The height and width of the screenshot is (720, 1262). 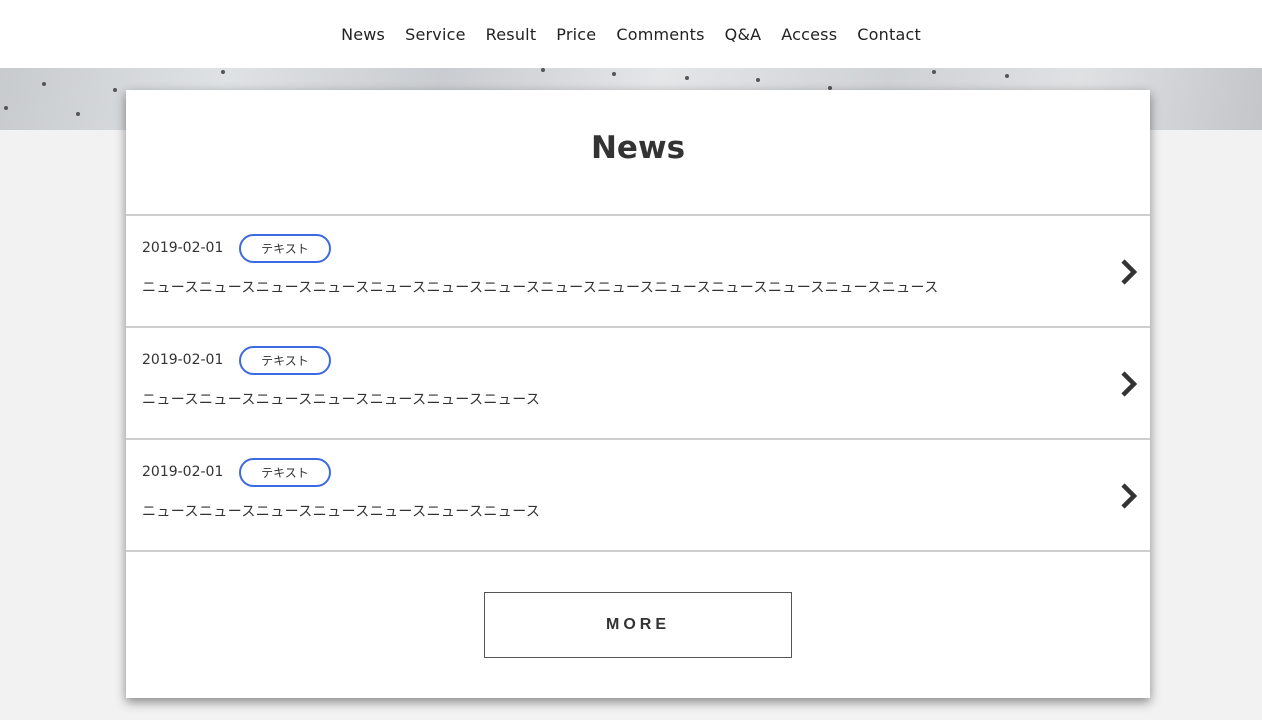 What do you see at coordinates (638, 148) in the screenshot?
I see `news-title: News` at bounding box center [638, 148].